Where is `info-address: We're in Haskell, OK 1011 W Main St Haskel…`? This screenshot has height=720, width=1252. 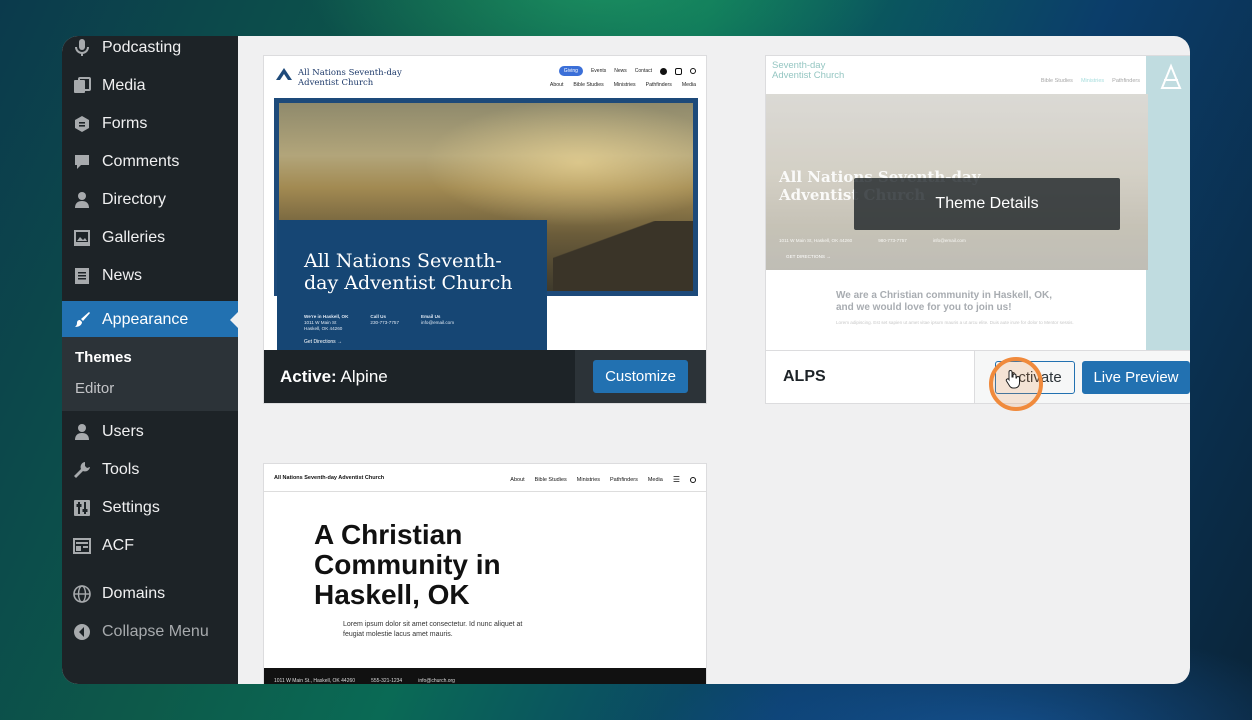 info-address: We're in Haskell, OK 1011 W Main St Haskel… is located at coordinates (326, 322).